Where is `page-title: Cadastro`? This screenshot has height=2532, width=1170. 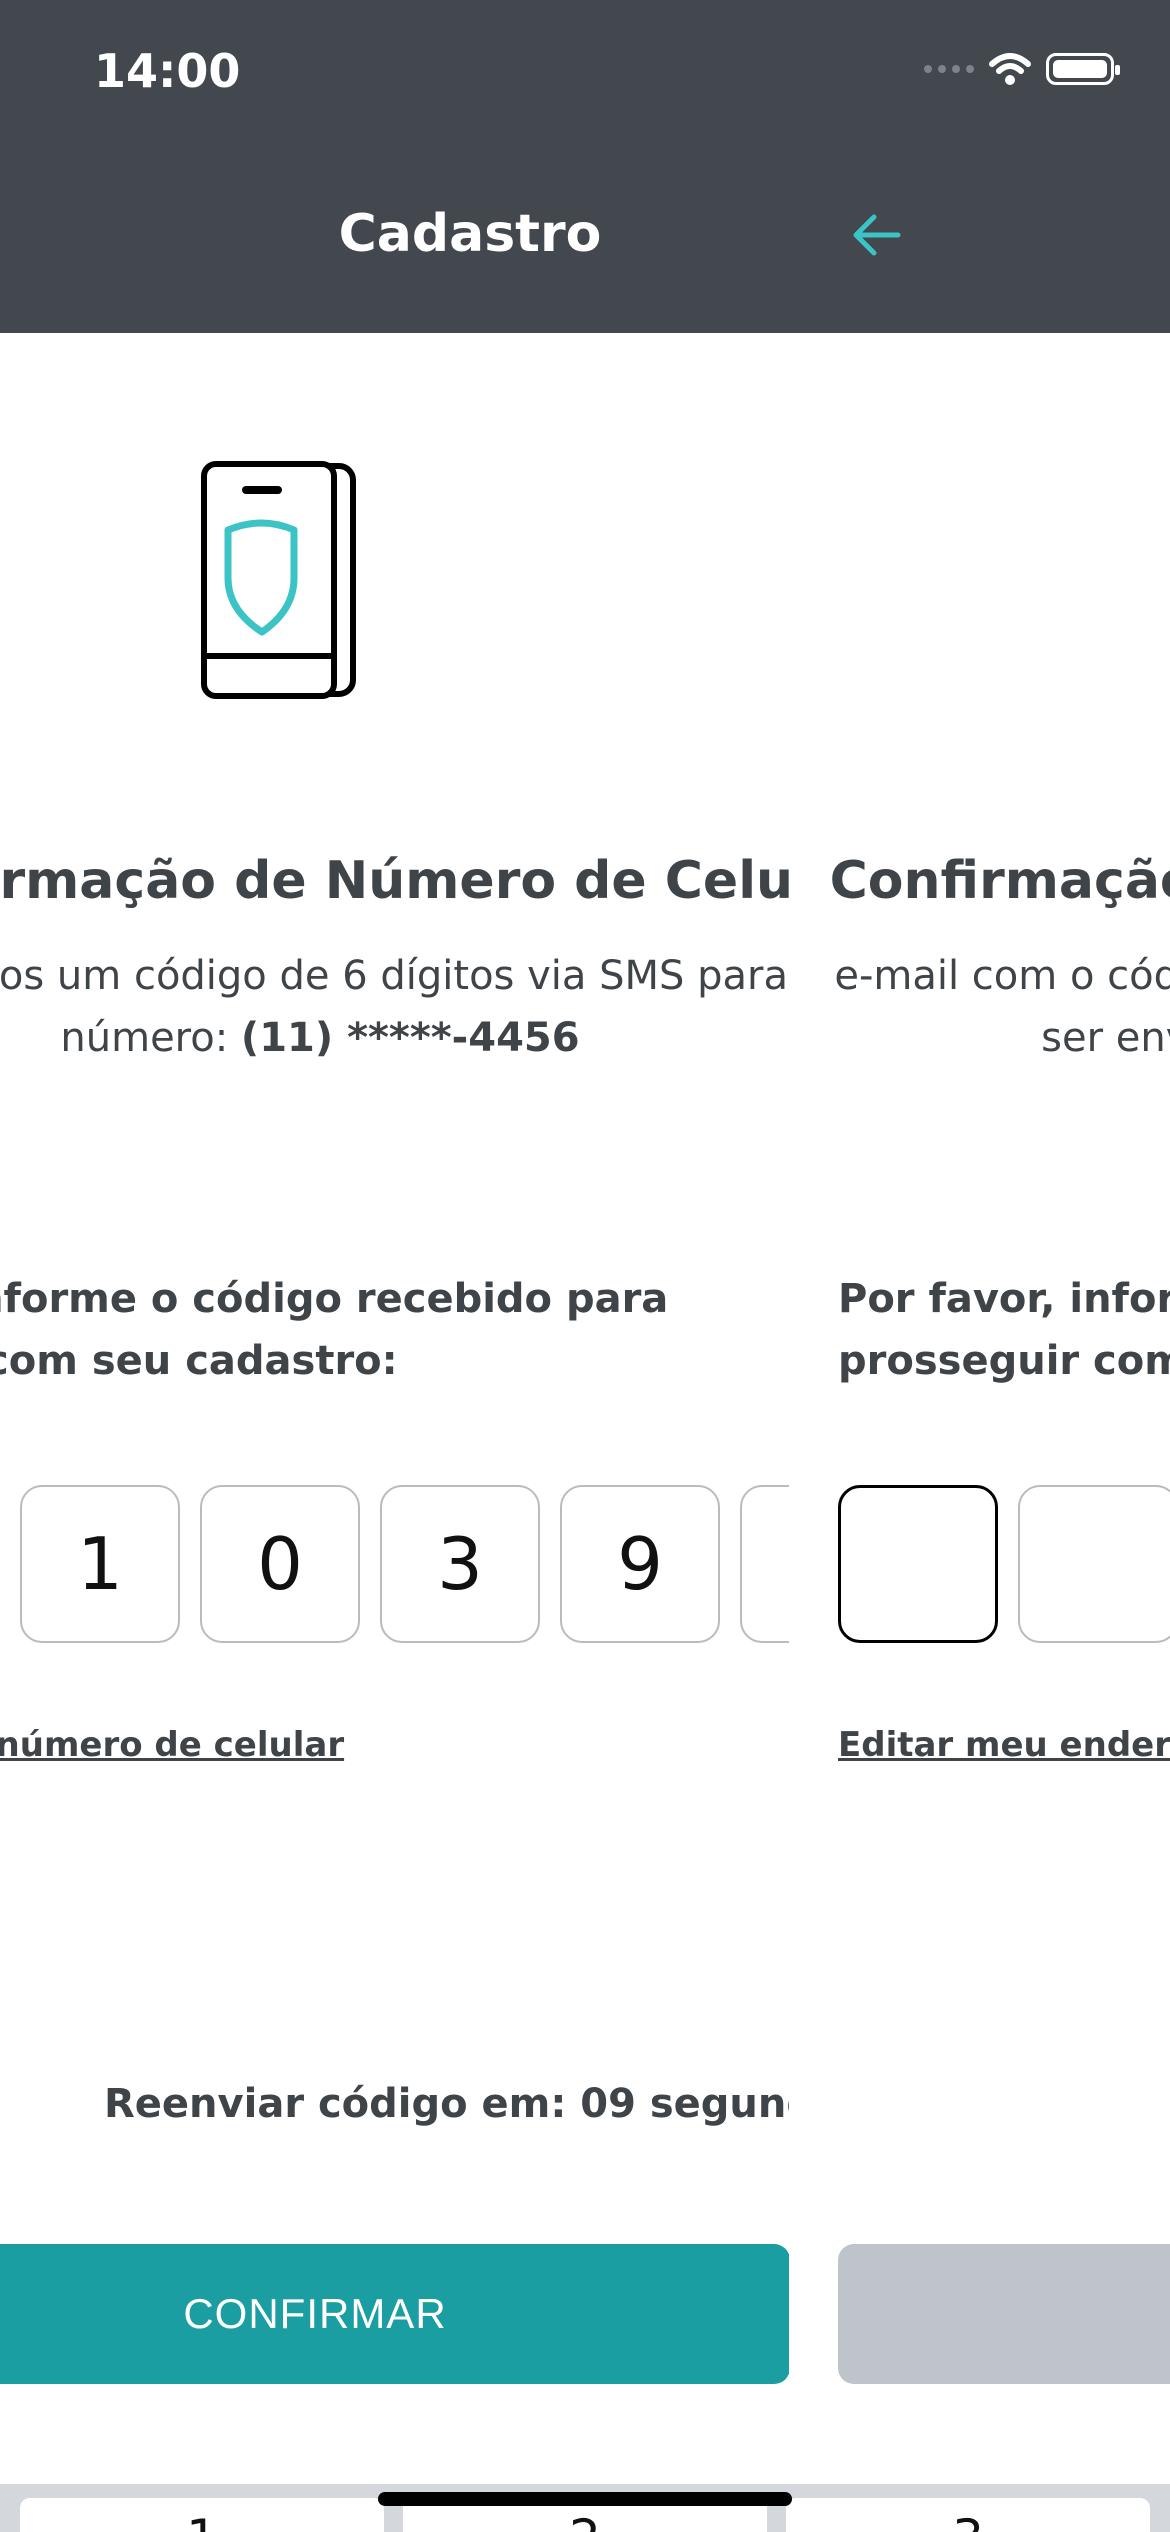
page-title: Cadastro is located at coordinates (470, 234).